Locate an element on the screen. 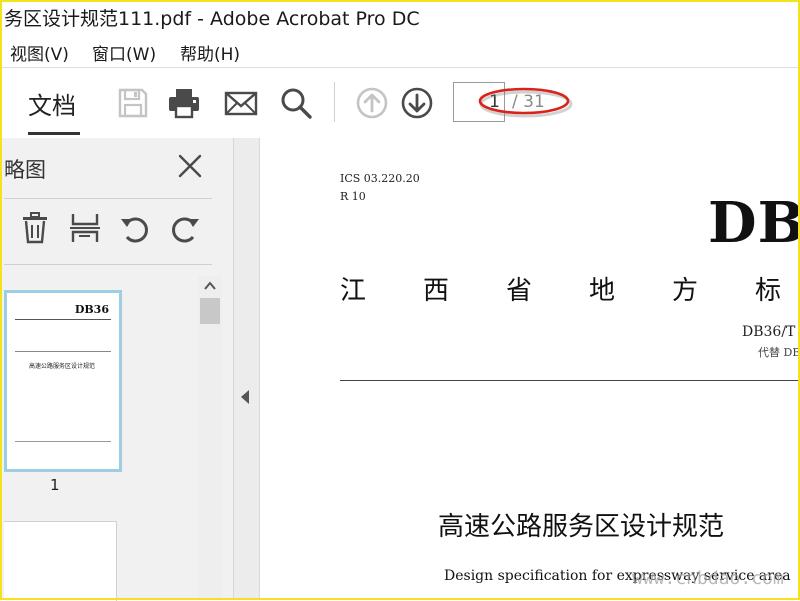 This screenshot has width=800, height=601. page-up-icon is located at coordinates (372, 103).